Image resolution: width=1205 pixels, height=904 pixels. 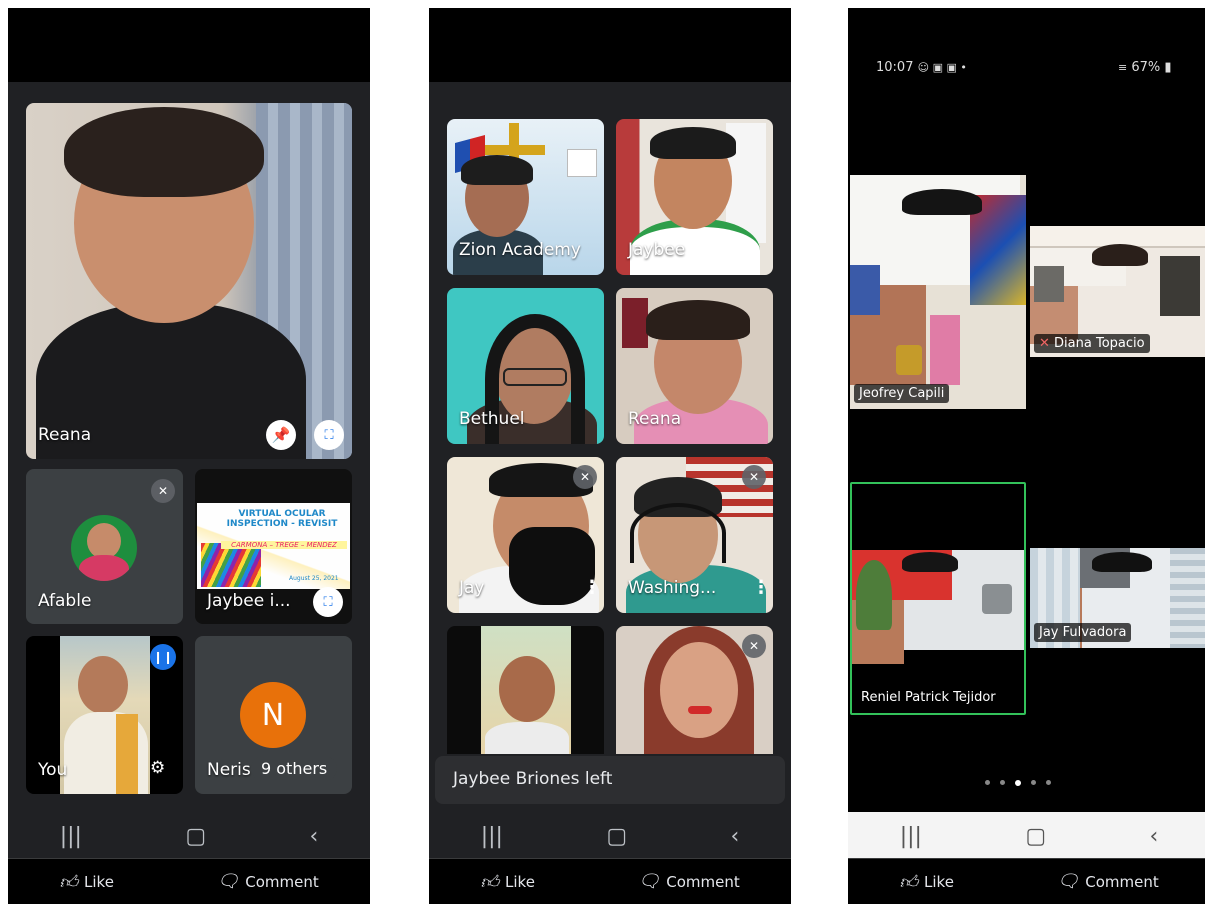 I want to click on participant-tile-self: ❙❙ You ⚙, so click(x=104, y=715).